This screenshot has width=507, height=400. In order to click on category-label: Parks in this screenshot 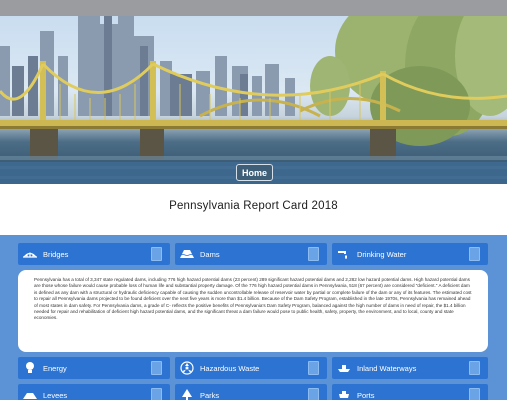, I will do `click(210, 395)`.